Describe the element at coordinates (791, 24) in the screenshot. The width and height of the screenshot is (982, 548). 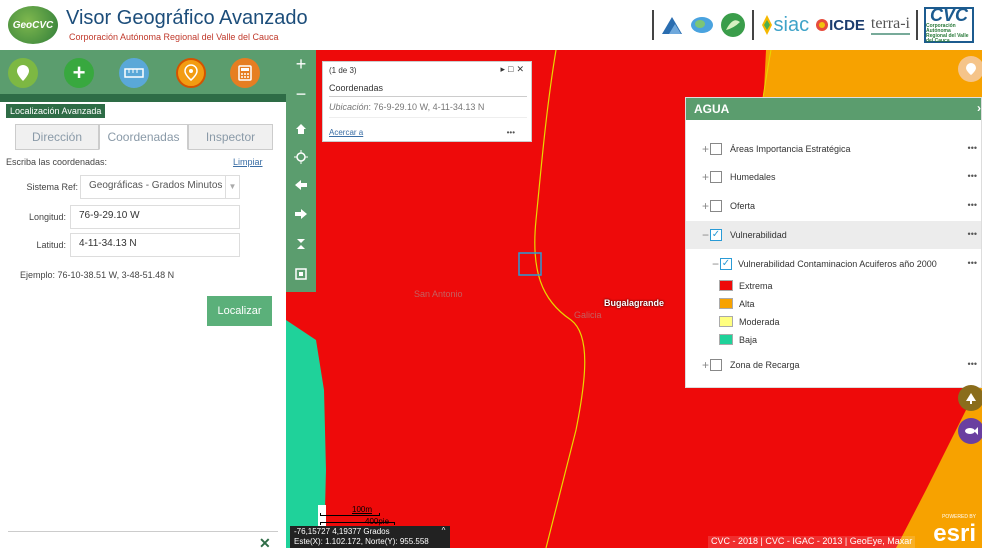
I see `siac-logo-text: siac` at that location.